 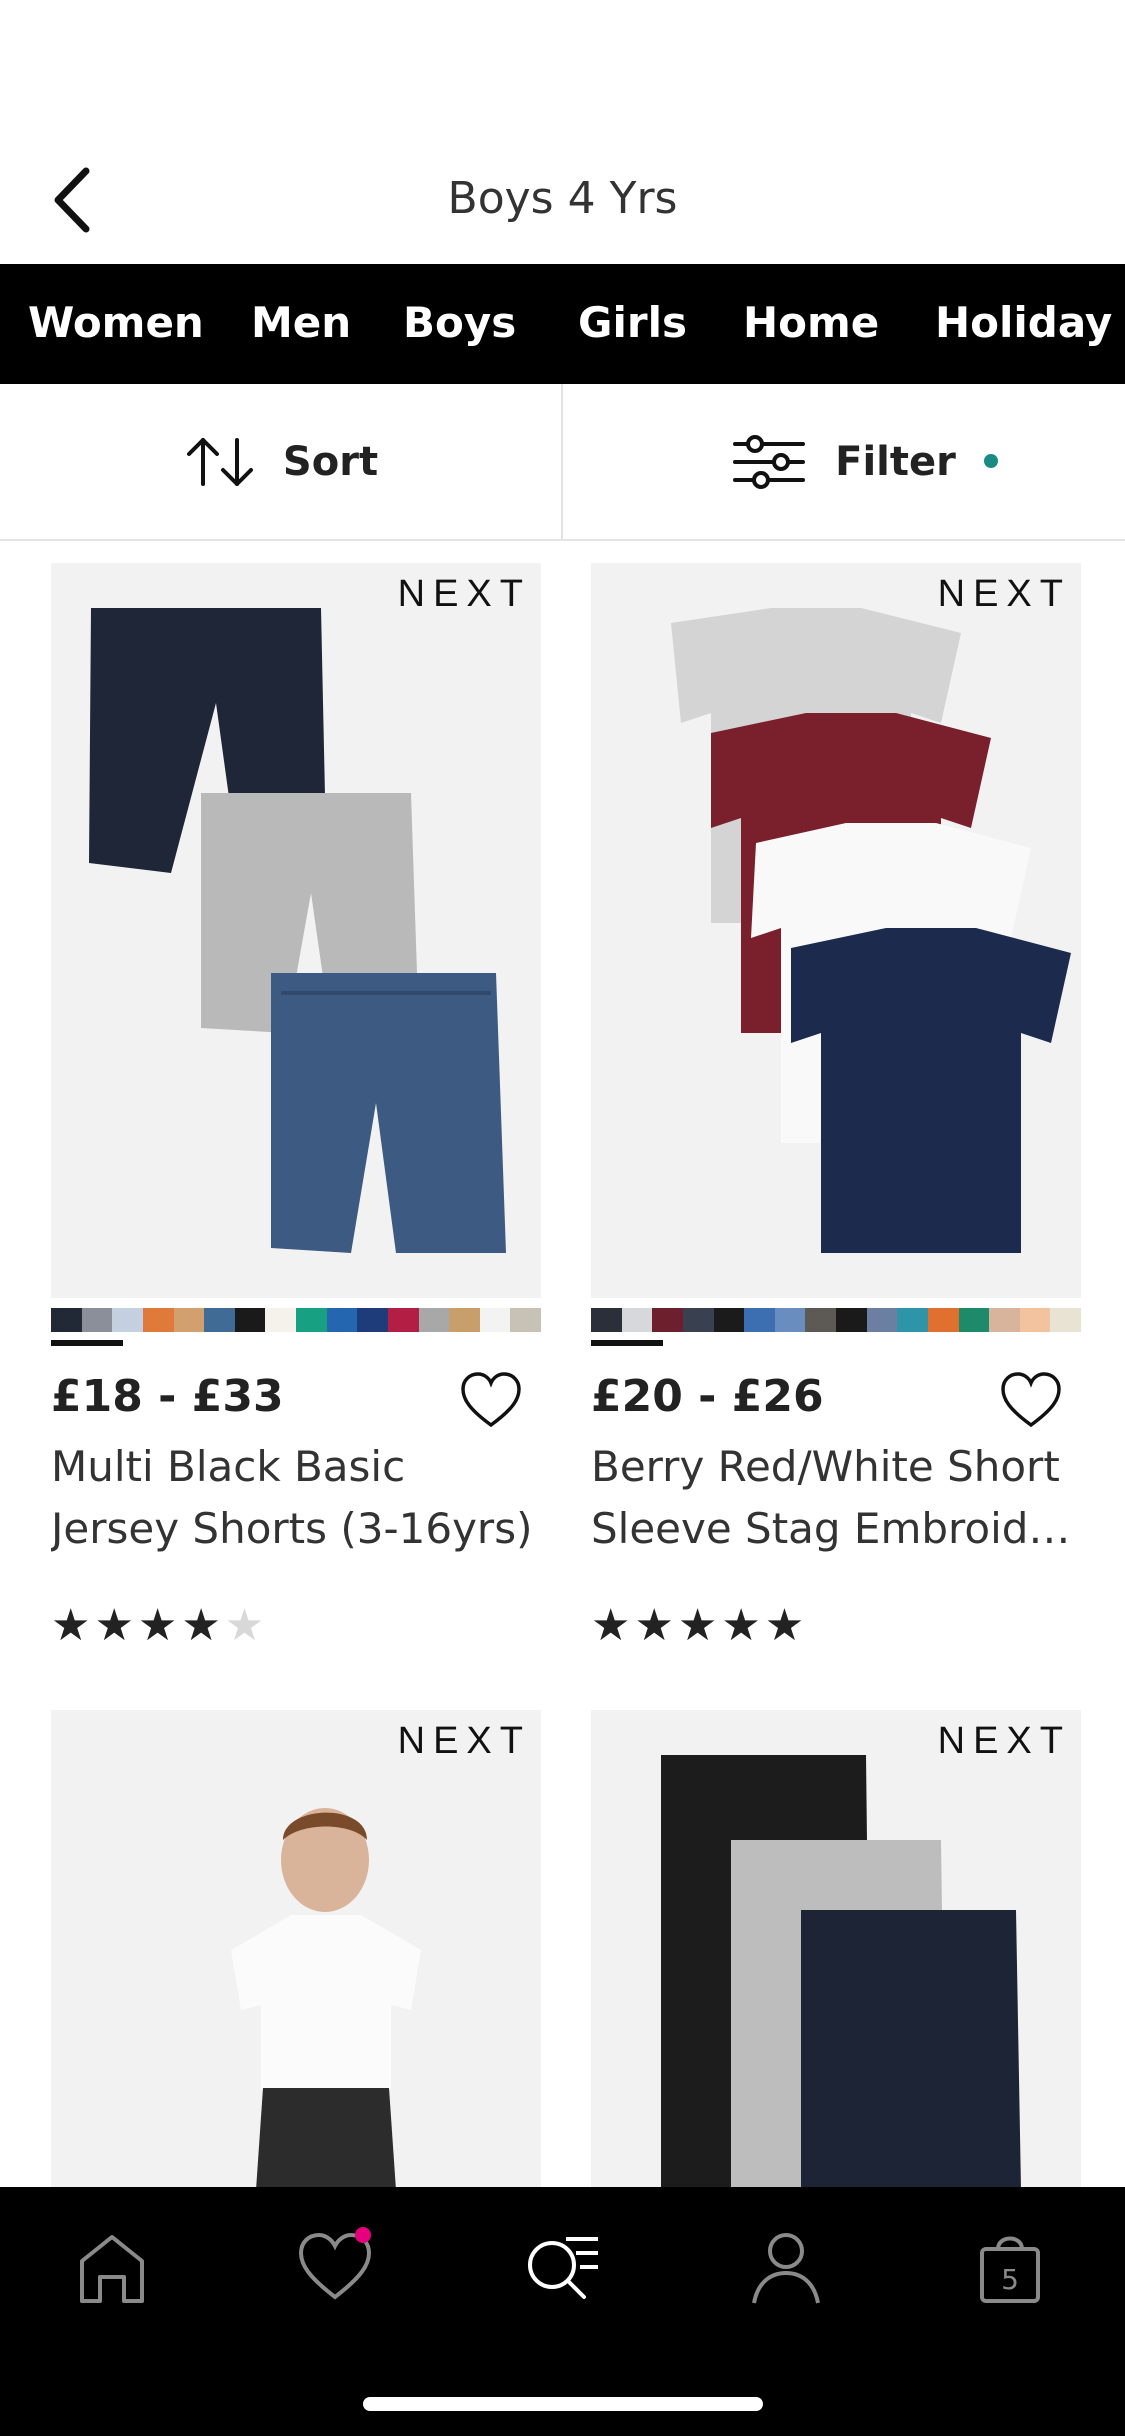 I want to click on filter-active-dot, so click(x=991, y=461).